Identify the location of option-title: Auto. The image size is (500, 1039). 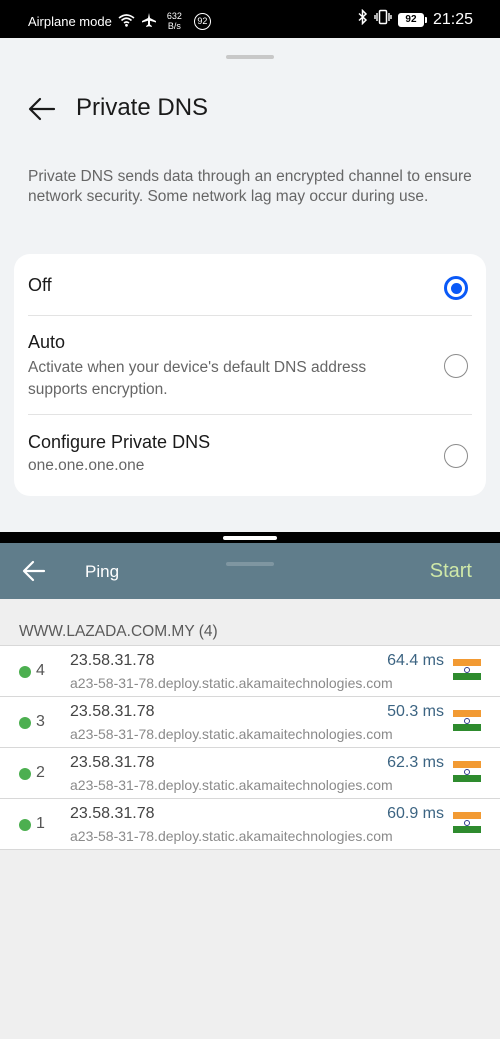
(47, 342).